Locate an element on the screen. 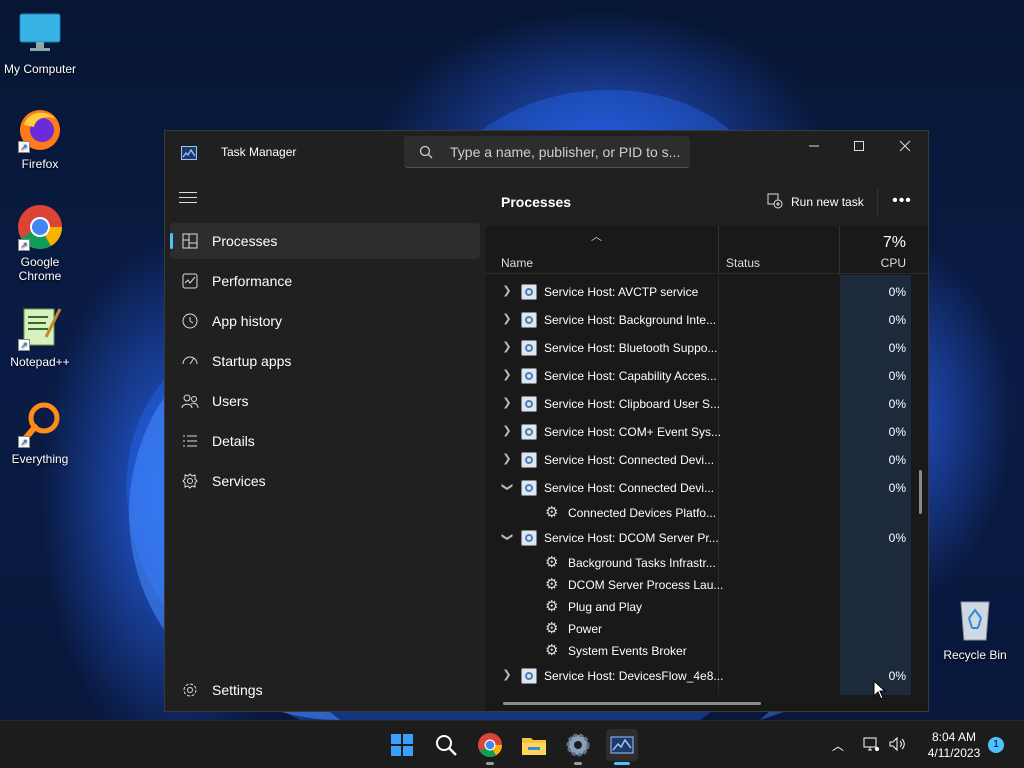  window-title: Task Manager is located at coordinates (259, 152).